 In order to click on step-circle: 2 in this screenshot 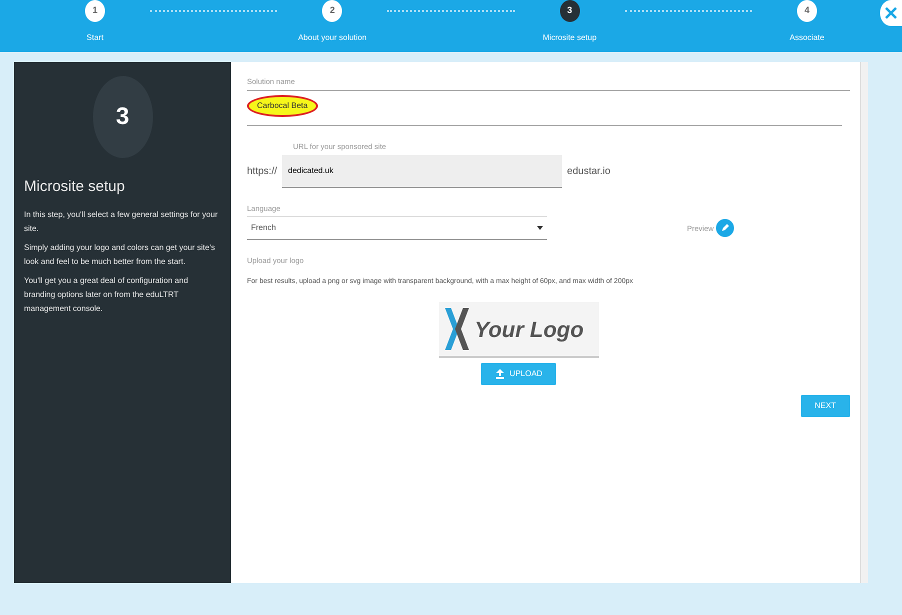, I will do `click(332, 11)`.